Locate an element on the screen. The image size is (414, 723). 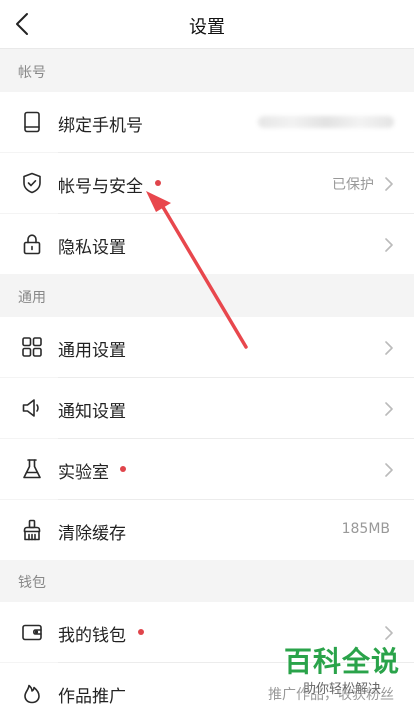
row-general-settings: 通用设置 is located at coordinates (207, 347).